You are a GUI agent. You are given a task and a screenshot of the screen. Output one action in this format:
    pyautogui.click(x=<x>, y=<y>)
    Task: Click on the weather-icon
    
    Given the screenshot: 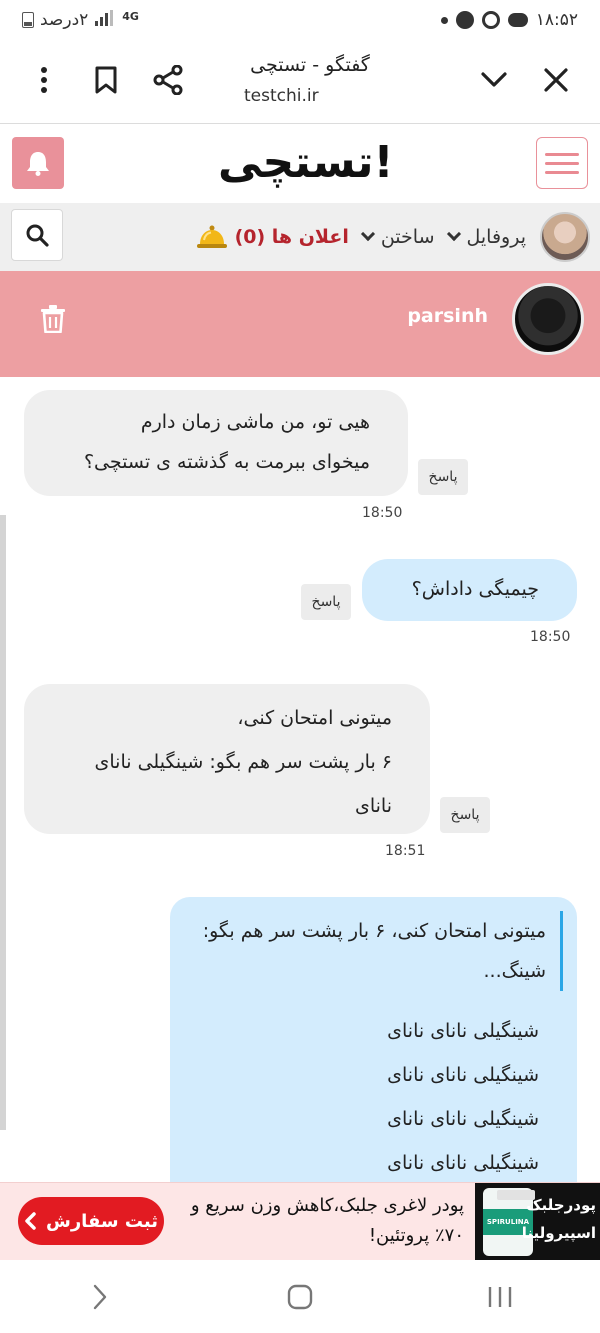 What is the action you would take?
    pyautogui.click(x=517, y=20)
    